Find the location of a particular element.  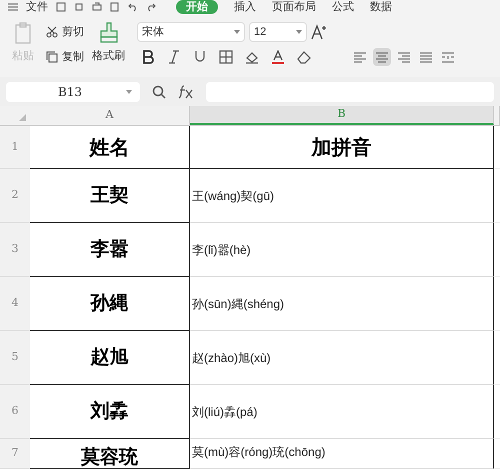

border-icon is located at coordinates (226, 57).